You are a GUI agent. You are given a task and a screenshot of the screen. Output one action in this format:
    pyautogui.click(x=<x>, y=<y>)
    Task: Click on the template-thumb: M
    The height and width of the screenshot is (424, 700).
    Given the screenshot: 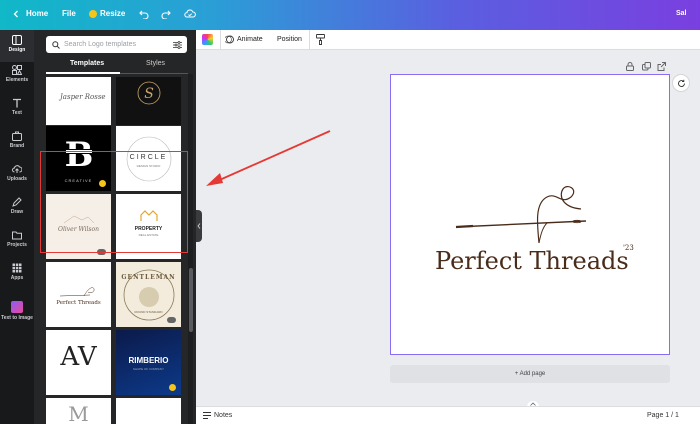 What is the action you would take?
    pyautogui.click(x=78, y=411)
    